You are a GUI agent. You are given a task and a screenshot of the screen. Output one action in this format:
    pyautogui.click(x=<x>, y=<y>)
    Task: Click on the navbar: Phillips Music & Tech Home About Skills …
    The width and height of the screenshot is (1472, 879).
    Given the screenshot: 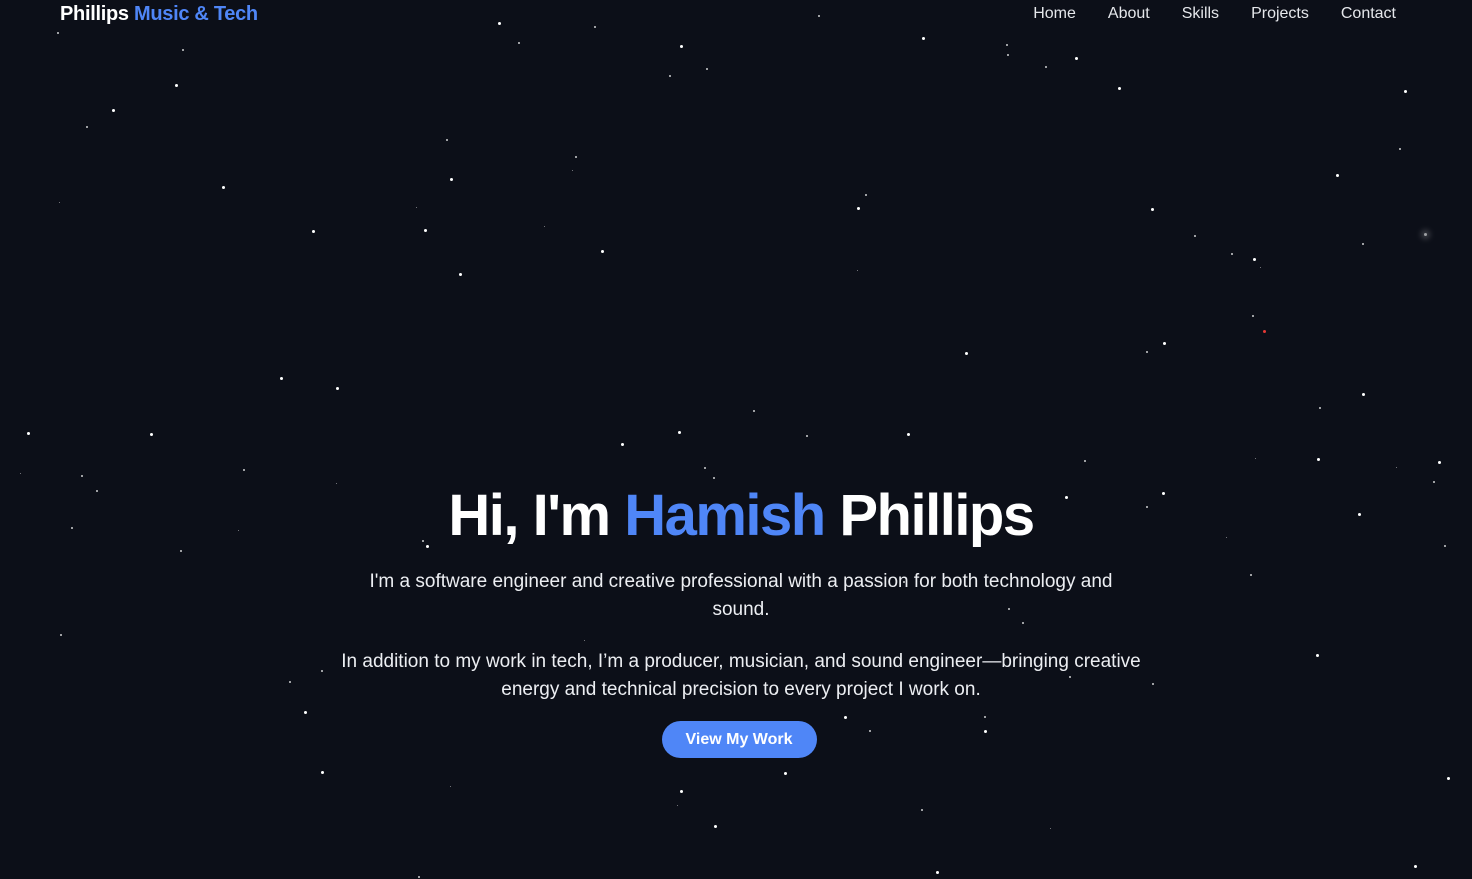 What is the action you would take?
    pyautogui.click(x=736, y=15)
    